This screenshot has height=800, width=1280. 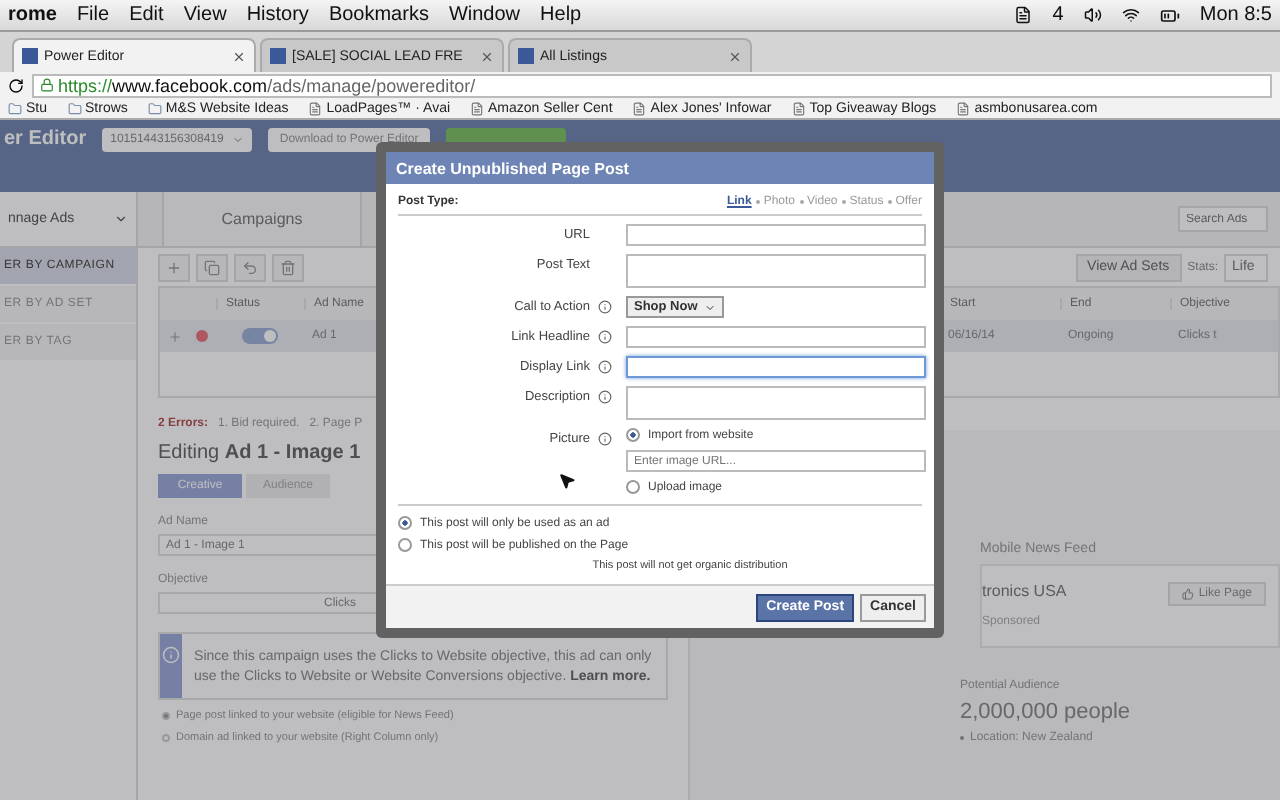 What do you see at coordinates (652, 85) in the screenshot?
I see `address-bar: https://www.facebook.com/ads/manage/powereditor/` at bounding box center [652, 85].